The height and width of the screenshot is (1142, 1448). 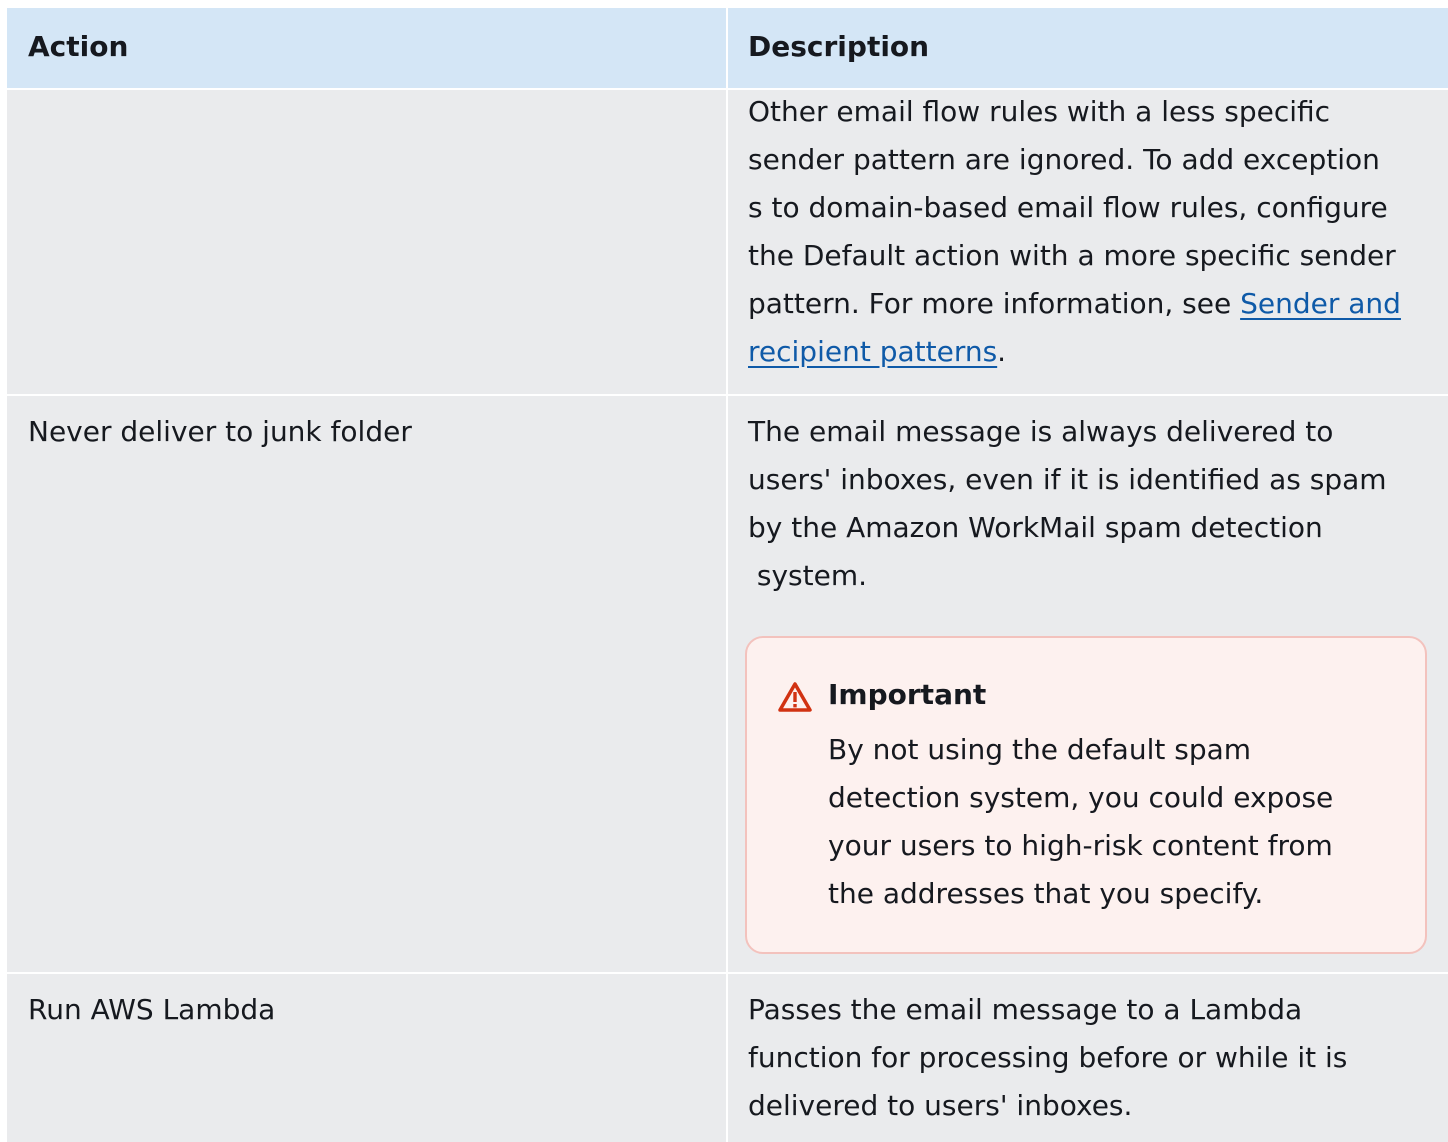 I want to click on description-line: pattern. For more information, see, so click(x=994, y=303).